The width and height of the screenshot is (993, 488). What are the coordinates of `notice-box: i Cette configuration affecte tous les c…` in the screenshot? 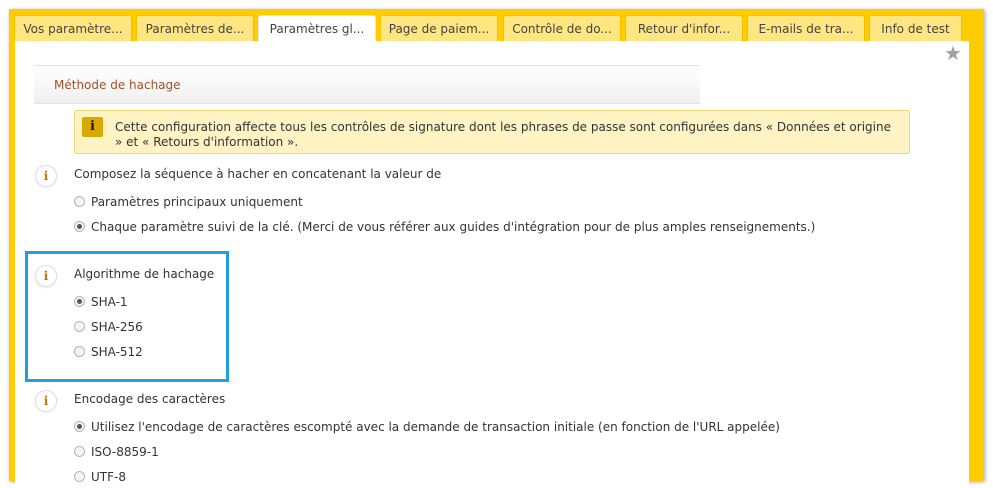 It's located at (492, 132).